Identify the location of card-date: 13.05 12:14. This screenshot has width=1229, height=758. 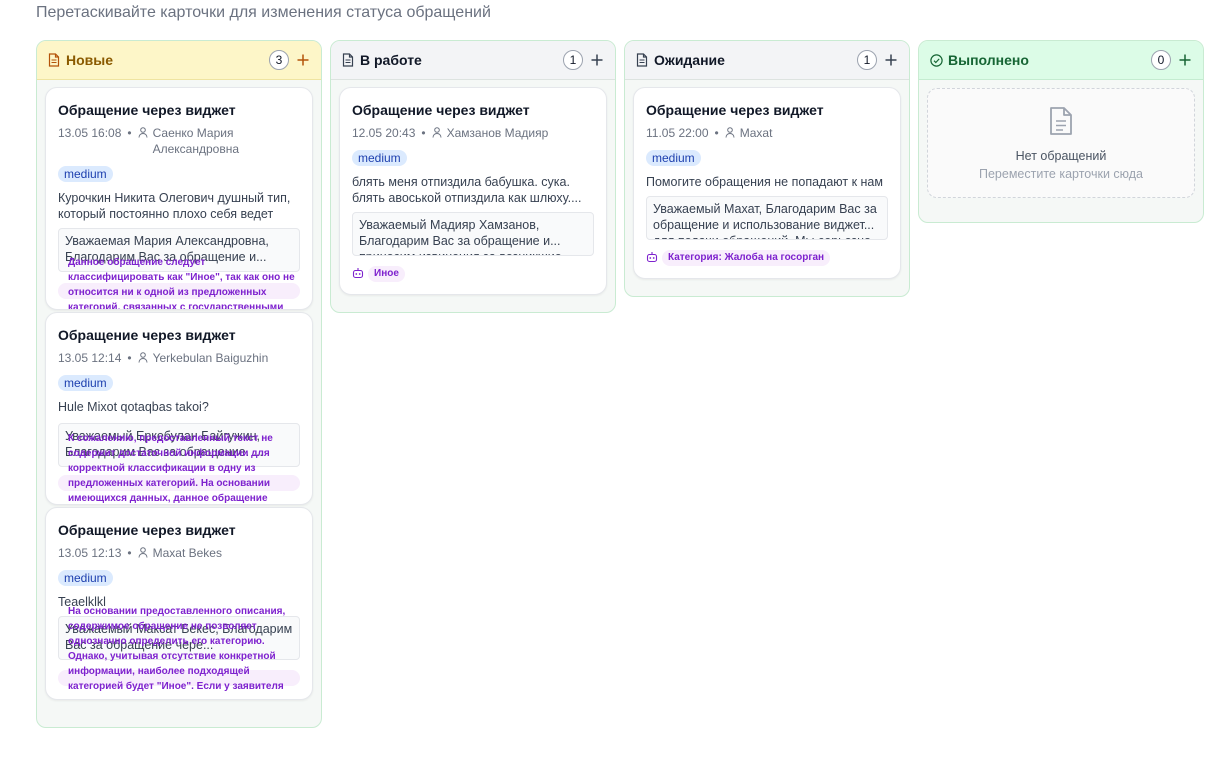
(90, 358).